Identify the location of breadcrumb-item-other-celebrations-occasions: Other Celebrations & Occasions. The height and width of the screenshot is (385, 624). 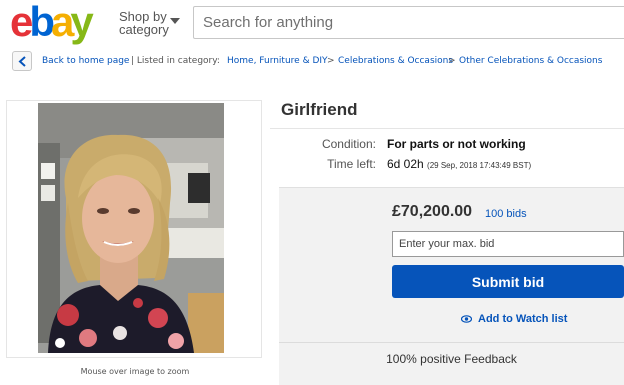
(530, 61).